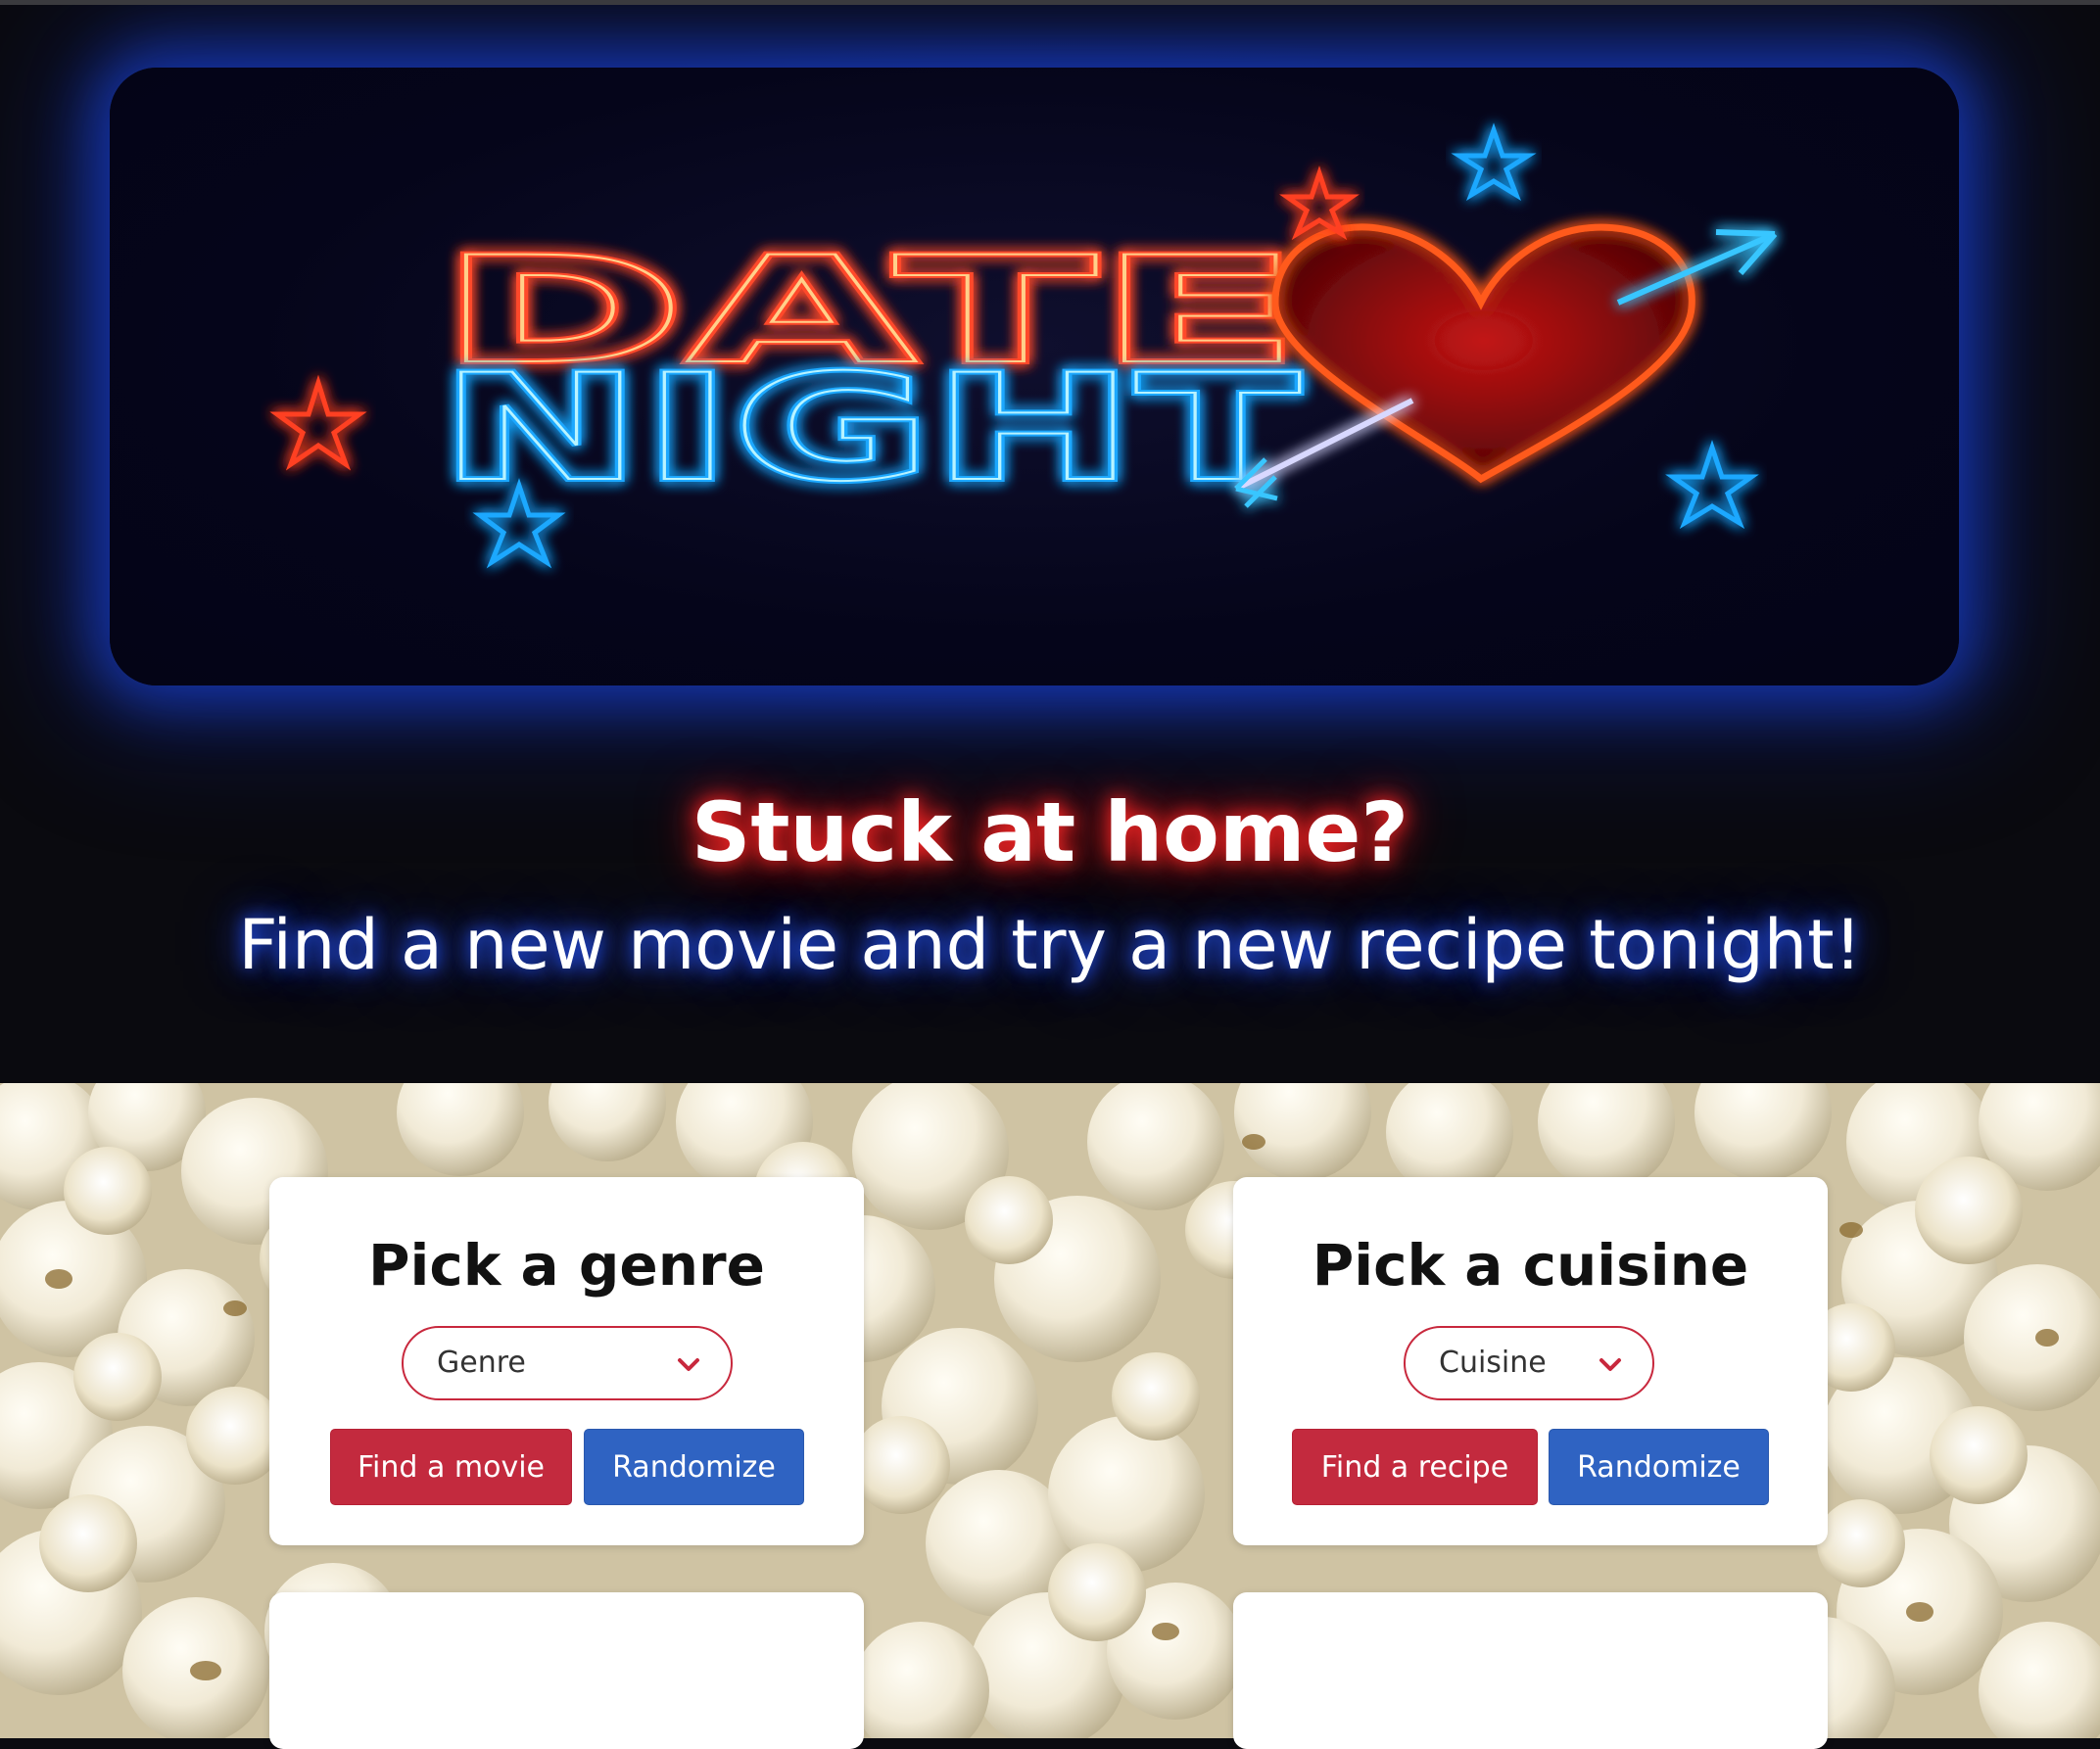 The height and width of the screenshot is (1749, 2100). What do you see at coordinates (567, 1670) in the screenshot?
I see `movie-result-card` at bounding box center [567, 1670].